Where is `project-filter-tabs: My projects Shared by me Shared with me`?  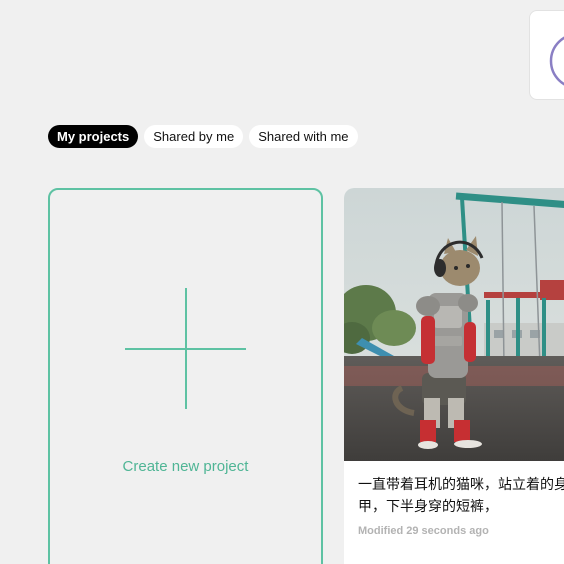 project-filter-tabs: My projects Shared by me Shared with me is located at coordinates (203, 137).